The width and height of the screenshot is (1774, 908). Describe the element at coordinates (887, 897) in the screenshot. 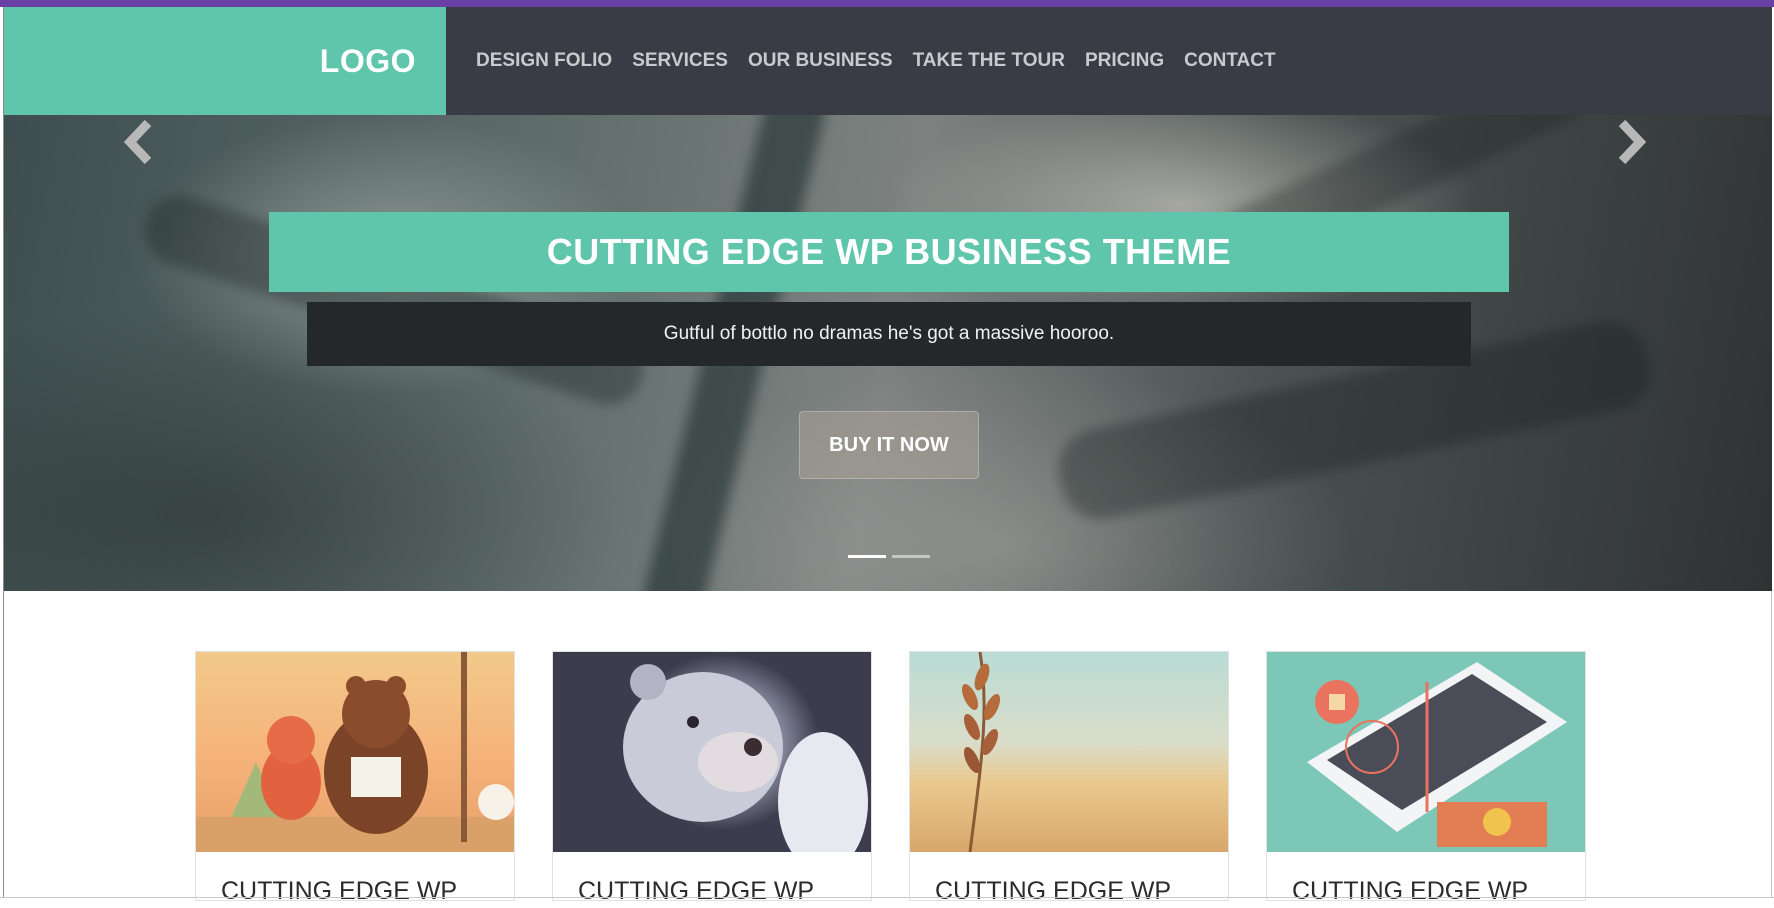

I see `window-bottom-edge` at that location.